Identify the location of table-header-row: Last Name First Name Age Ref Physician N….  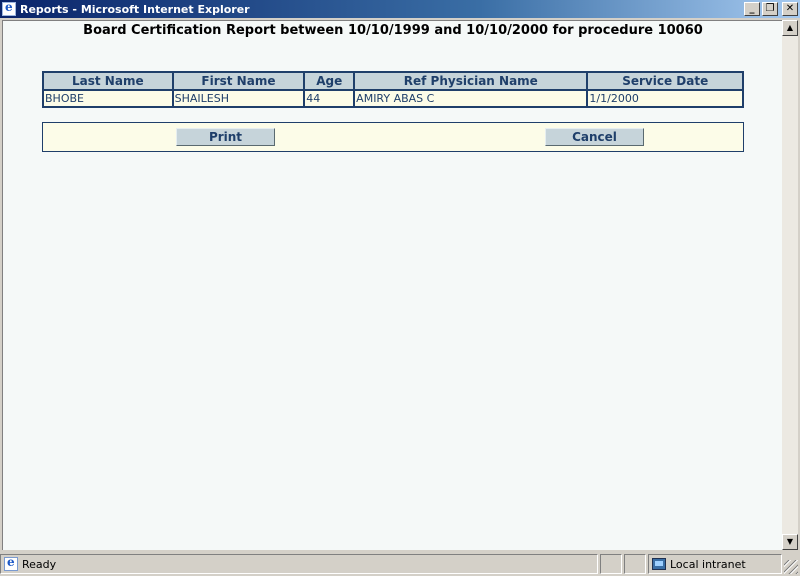
(393, 81).